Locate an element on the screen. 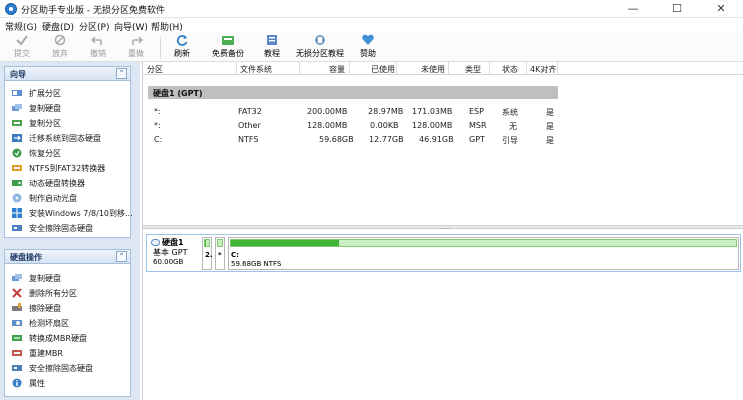  menu-help: 帮助(H) is located at coordinates (167, 26).